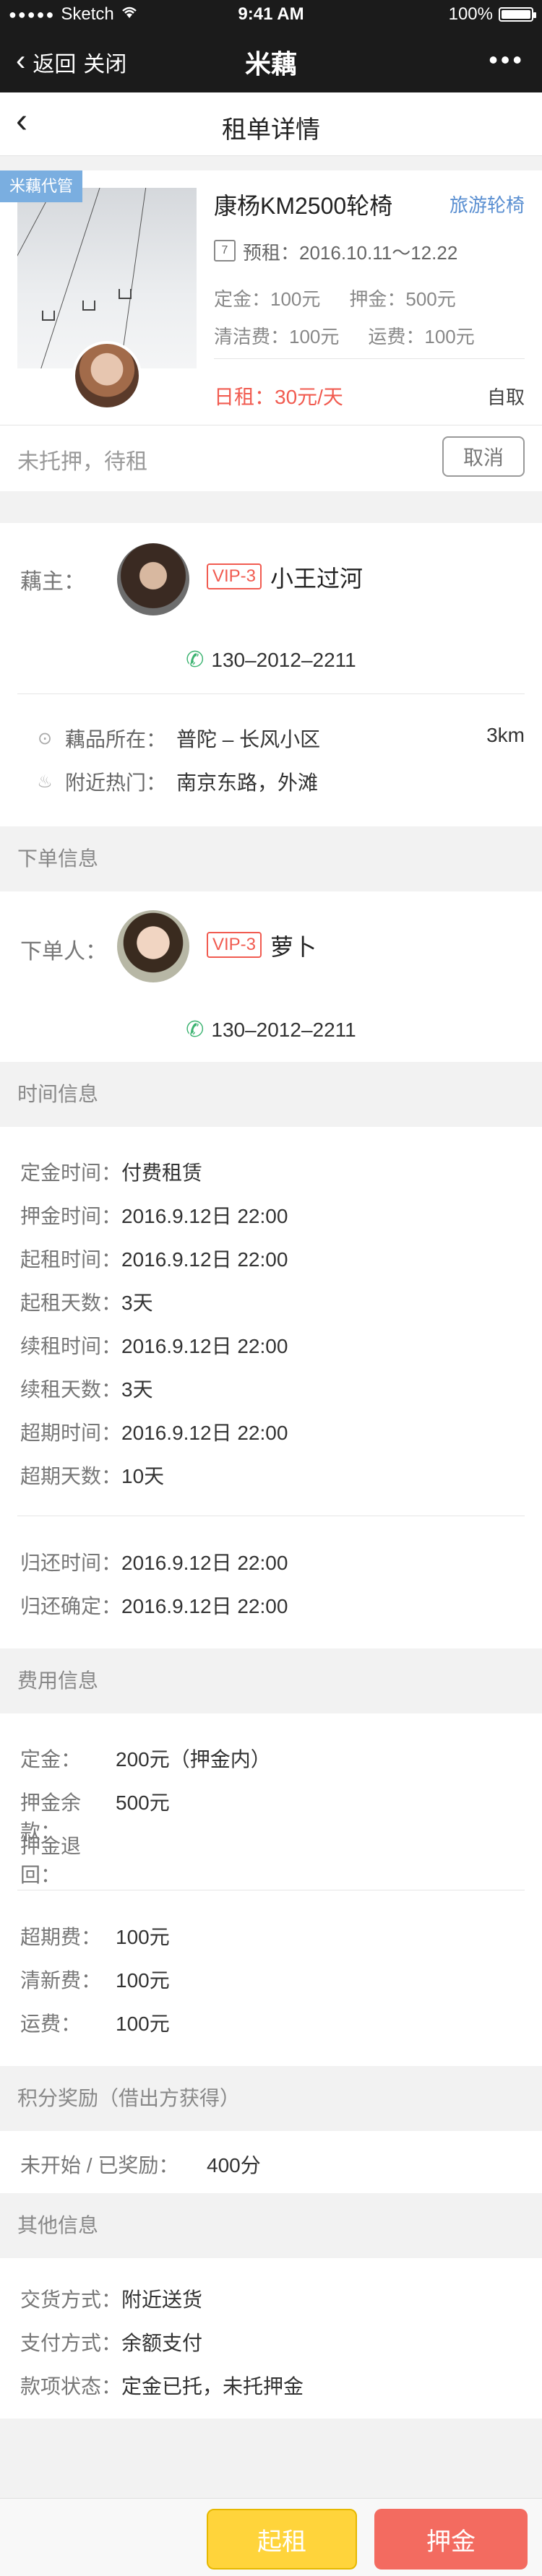 The width and height of the screenshot is (542, 2576). Describe the element at coordinates (145, 1760) in the screenshot. I see `info-row: 定金： 200元（押金内）` at that location.